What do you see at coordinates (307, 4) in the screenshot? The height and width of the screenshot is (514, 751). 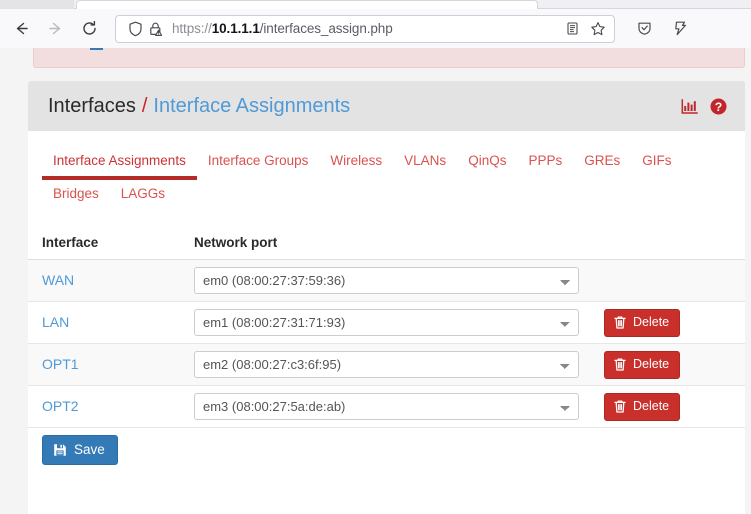 I see `browser-tab-active` at bounding box center [307, 4].